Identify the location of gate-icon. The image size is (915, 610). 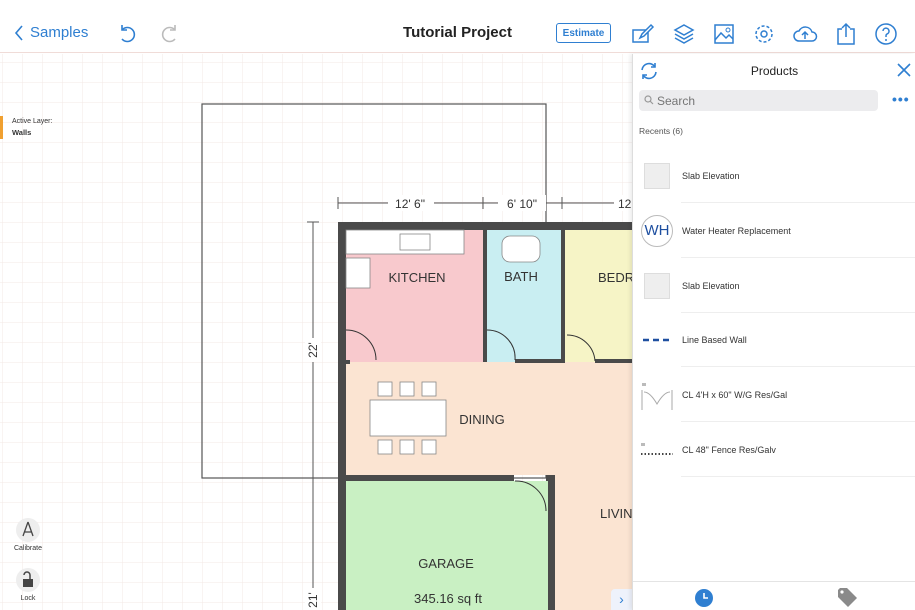
(657, 395).